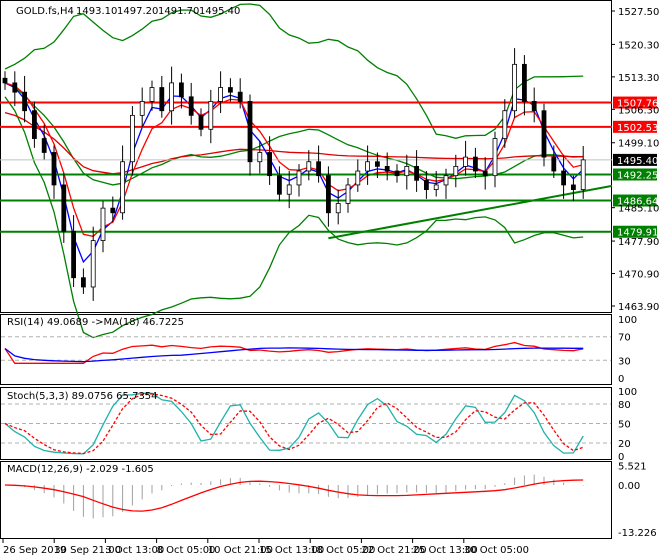 This screenshot has width=660, height=560. I want to click on price-tick-label: 1513.30, so click(638, 78).